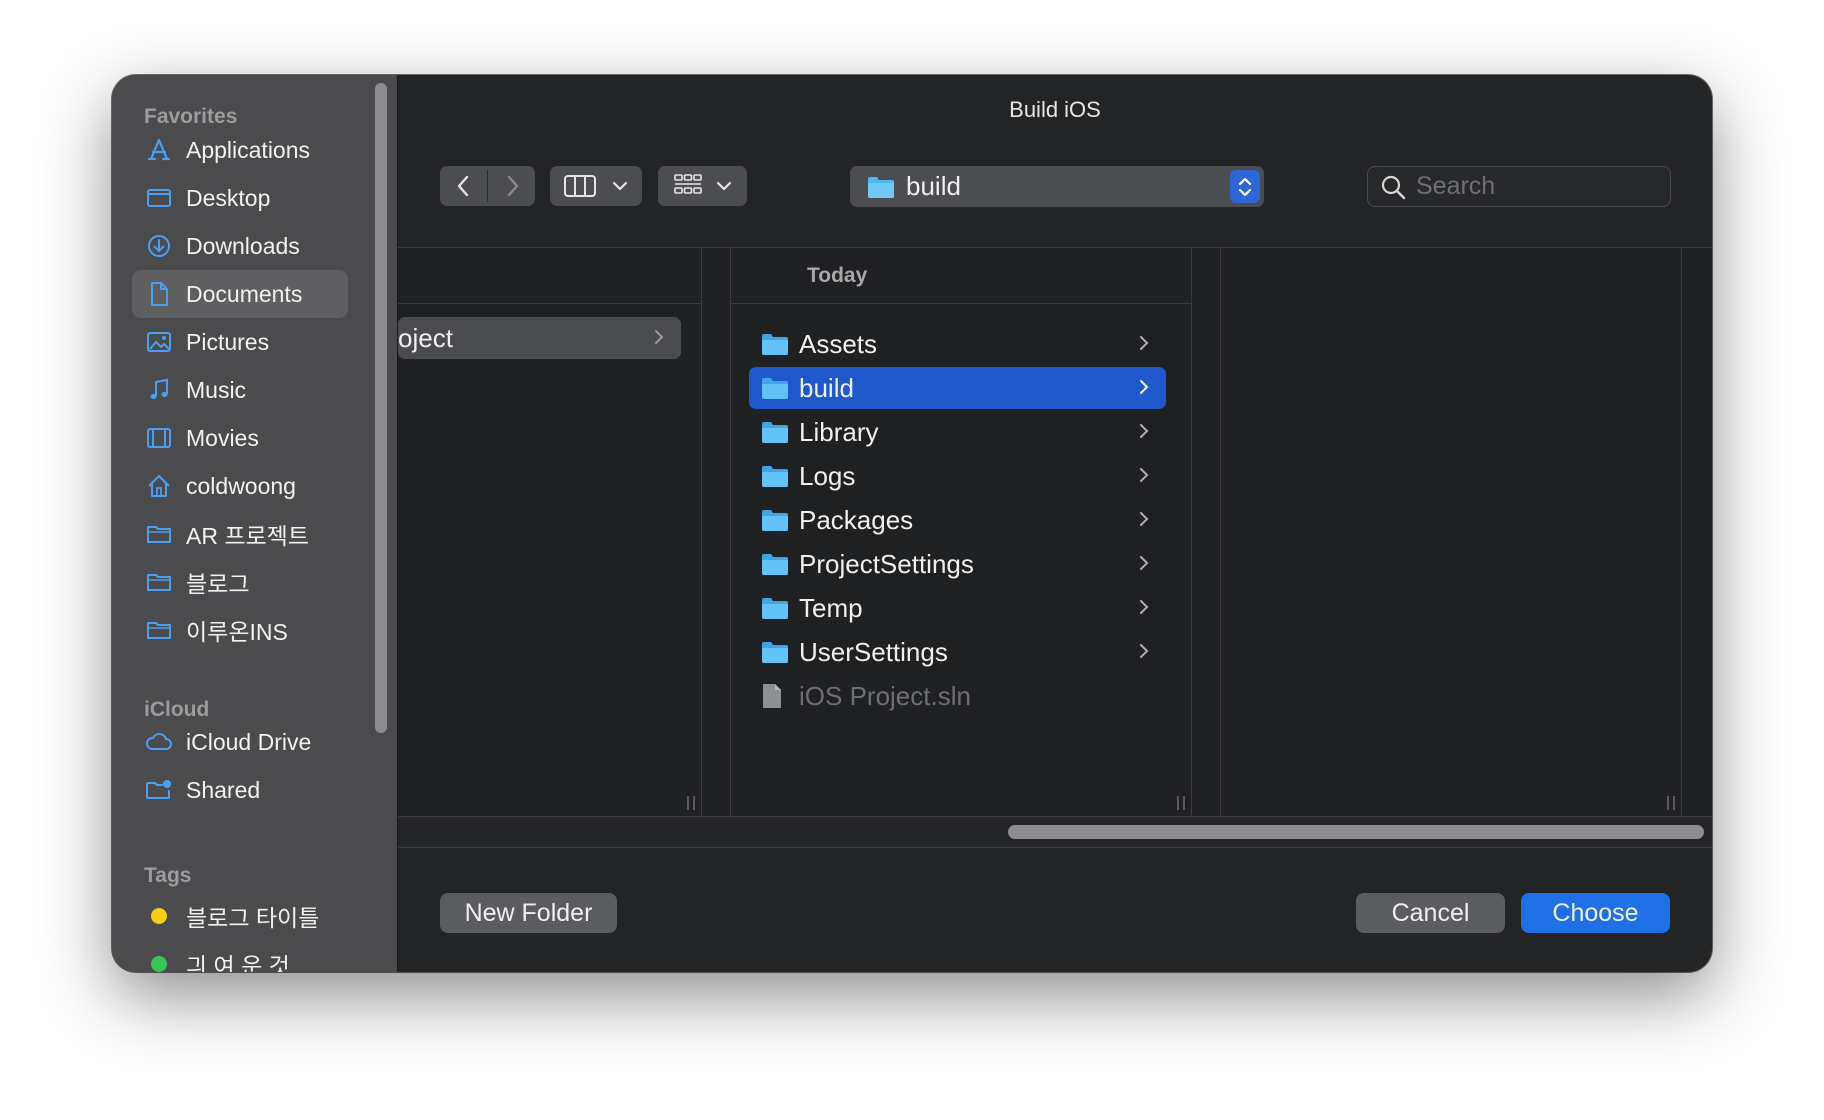 The width and height of the screenshot is (1824, 1120). I want to click on sidebar-item-label: 블로그 타이틀, so click(253, 918).